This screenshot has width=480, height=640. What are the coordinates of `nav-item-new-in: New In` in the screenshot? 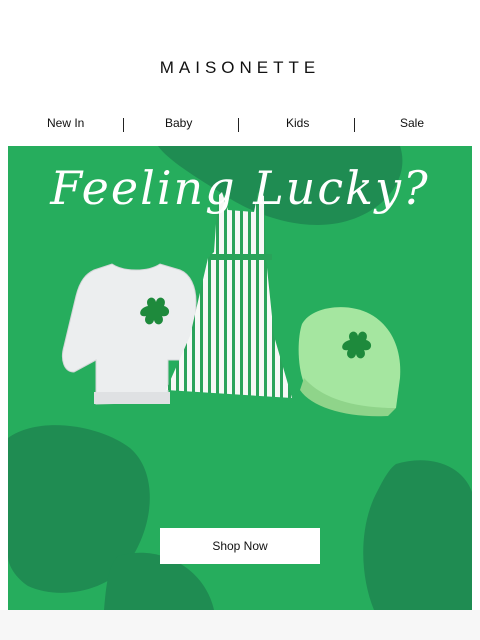 It's located at (65, 123).